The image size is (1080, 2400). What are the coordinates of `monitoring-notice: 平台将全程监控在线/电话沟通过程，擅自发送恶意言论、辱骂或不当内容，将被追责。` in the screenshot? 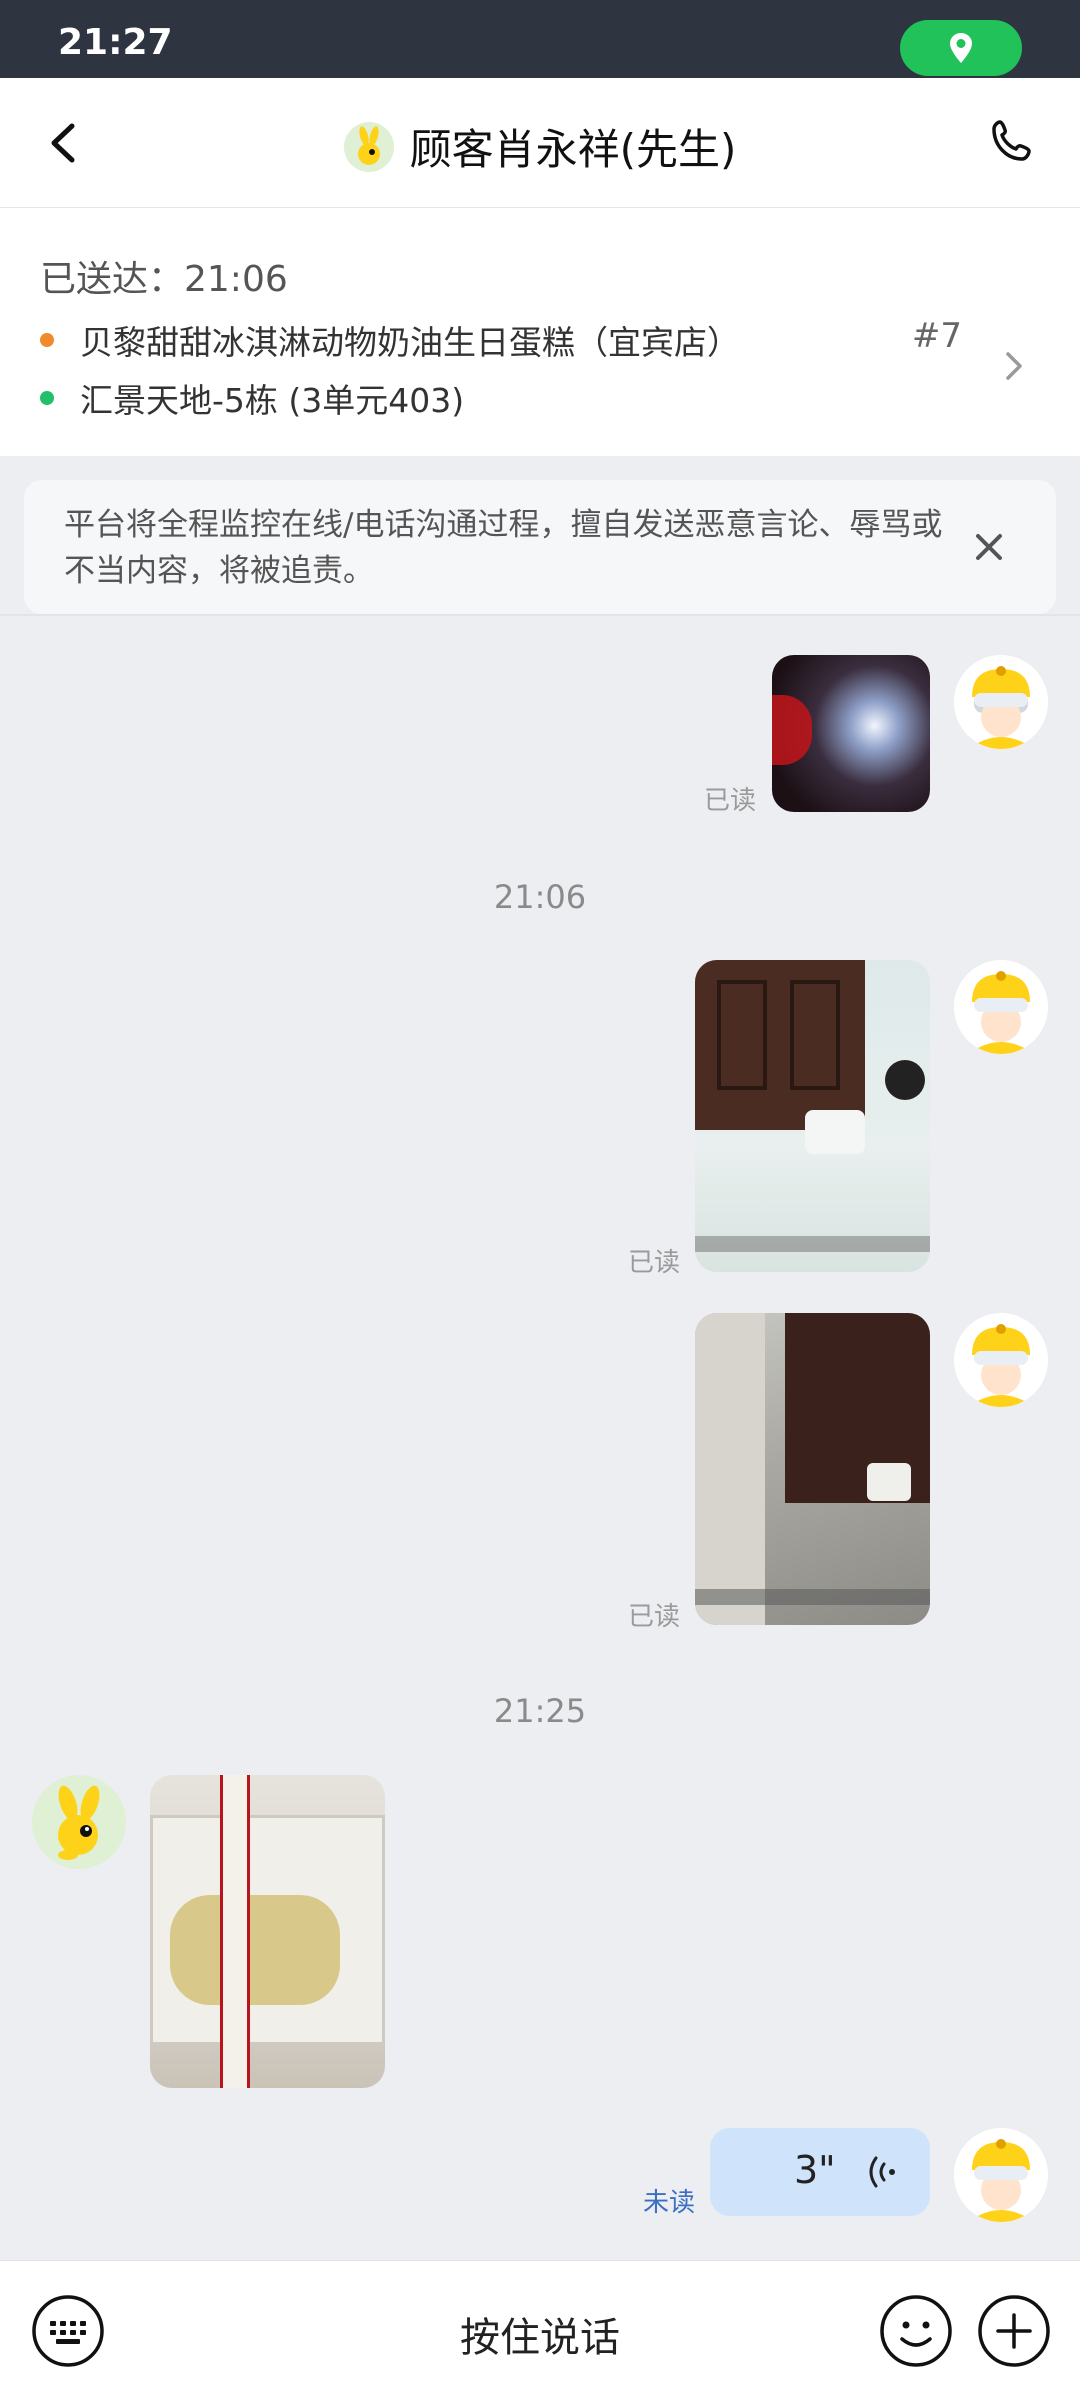 It's located at (540, 547).